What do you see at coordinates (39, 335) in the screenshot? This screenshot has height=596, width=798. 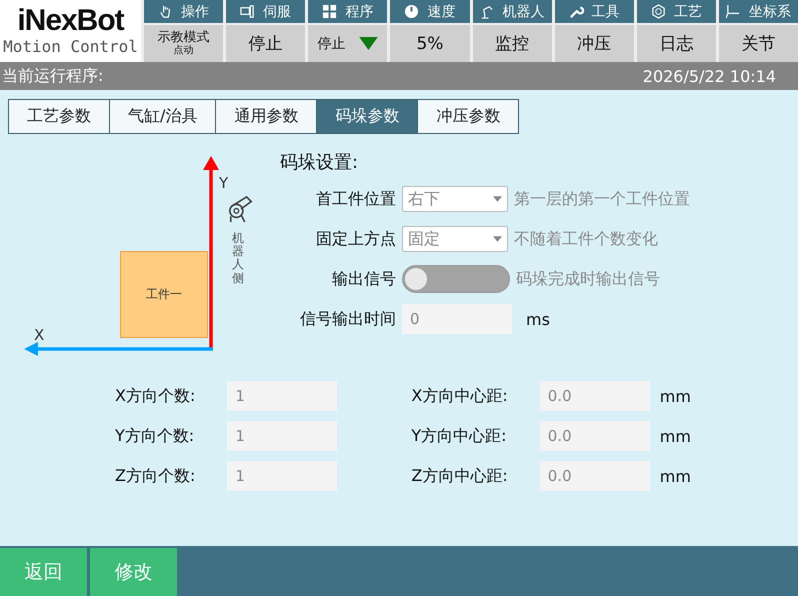 I see `axis-label: X` at bounding box center [39, 335].